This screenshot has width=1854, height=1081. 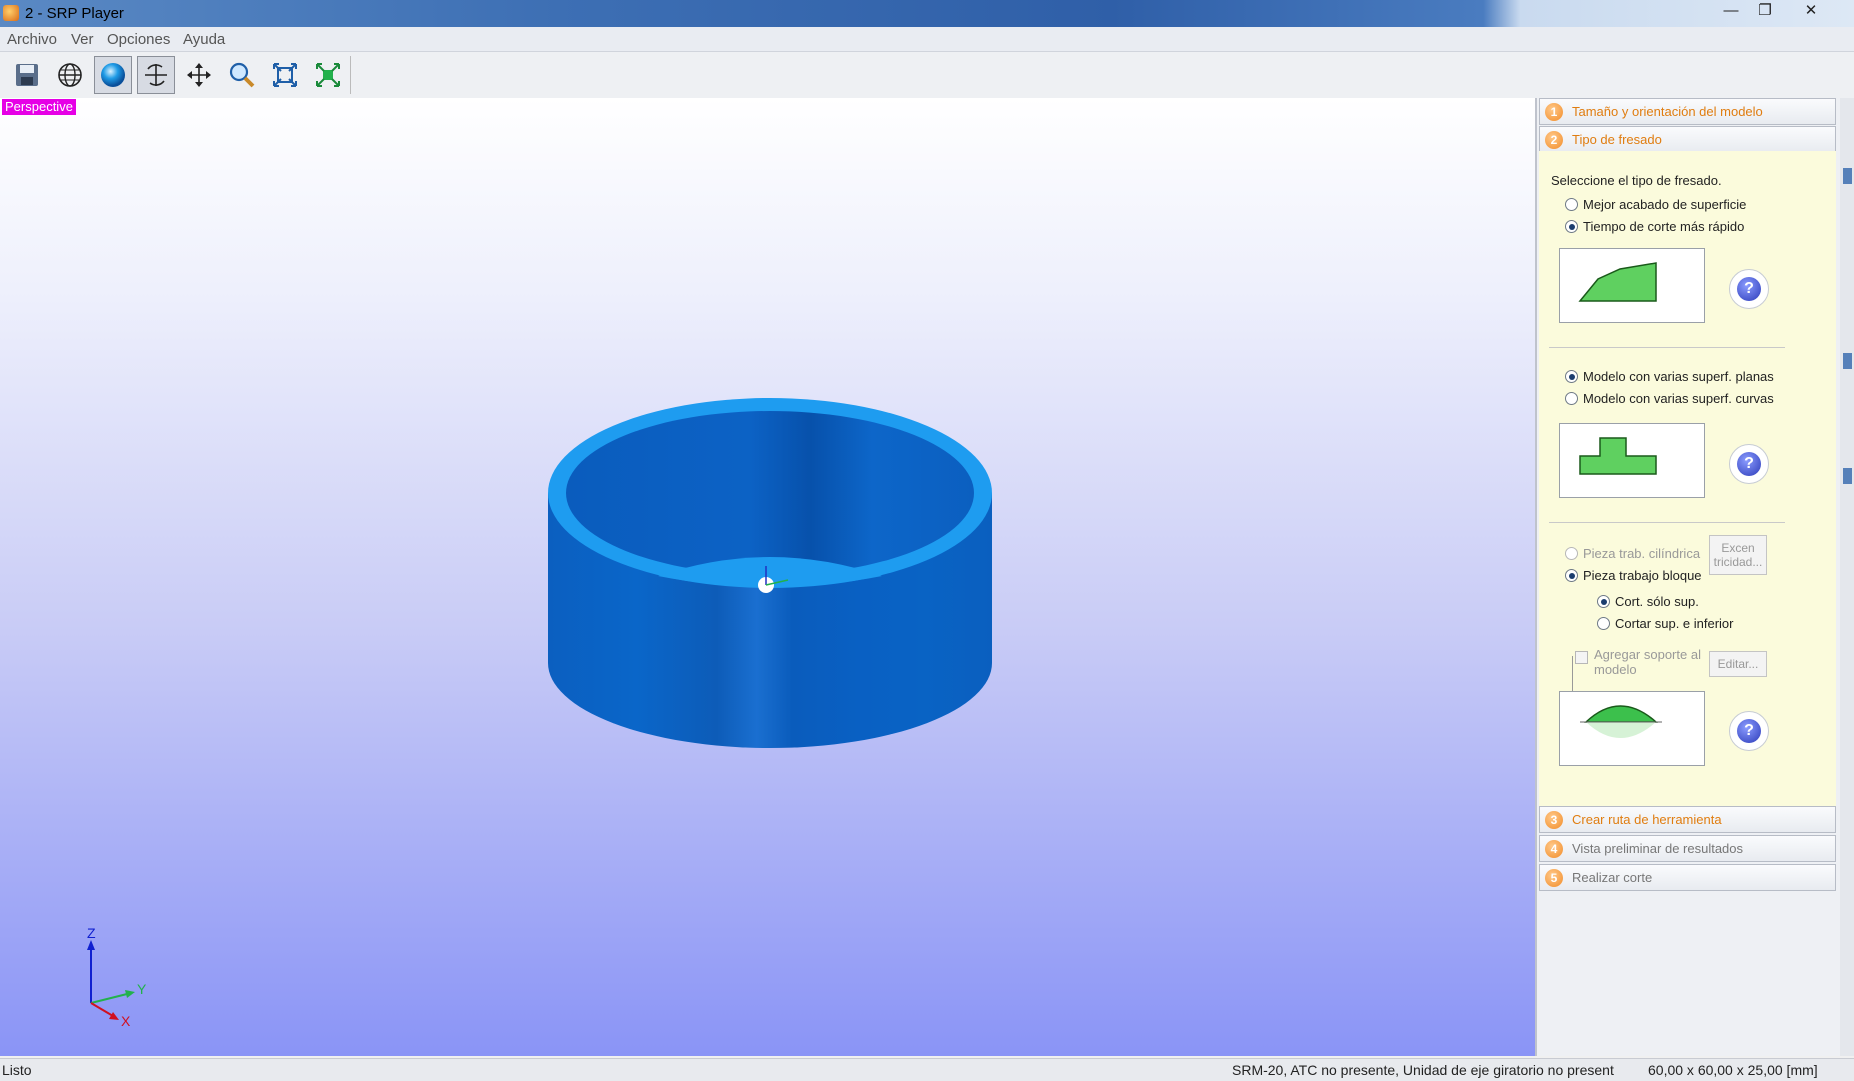 I want to click on workpiece-preview, so click(x=1632, y=728).